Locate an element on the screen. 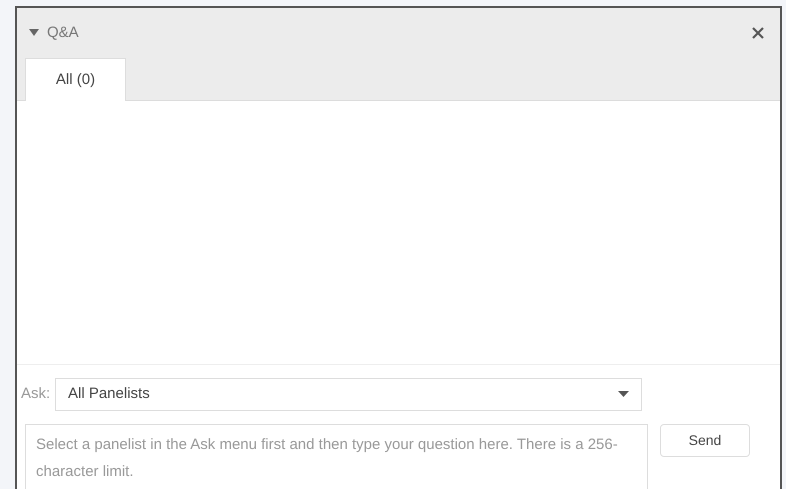  close-icon is located at coordinates (758, 33).